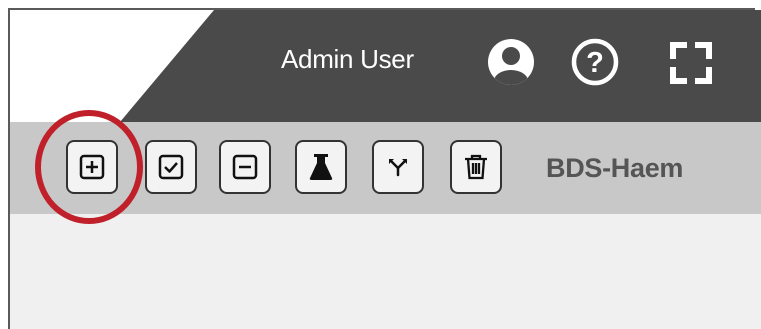 The image size is (761, 329). I want to click on plus-square-icon, so click(92, 167).